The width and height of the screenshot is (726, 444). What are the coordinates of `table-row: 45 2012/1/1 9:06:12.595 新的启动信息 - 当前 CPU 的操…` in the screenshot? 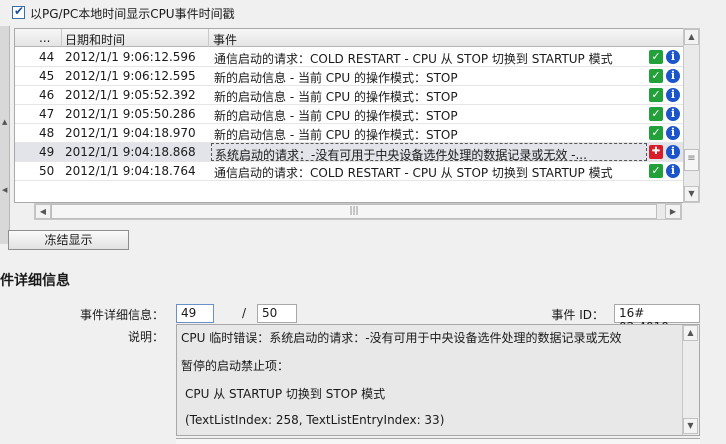 It's located at (349, 76).